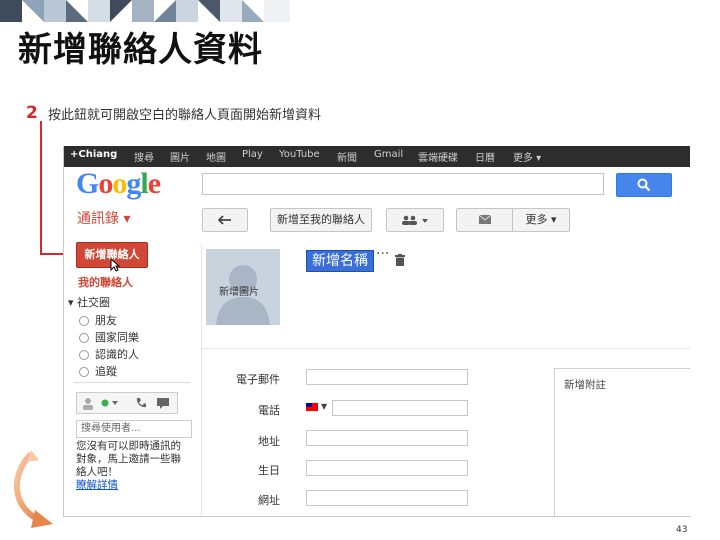  What do you see at coordinates (110, 403) in the screenshot?
I see `status-dot-icon` at bounding box center [110, 403].